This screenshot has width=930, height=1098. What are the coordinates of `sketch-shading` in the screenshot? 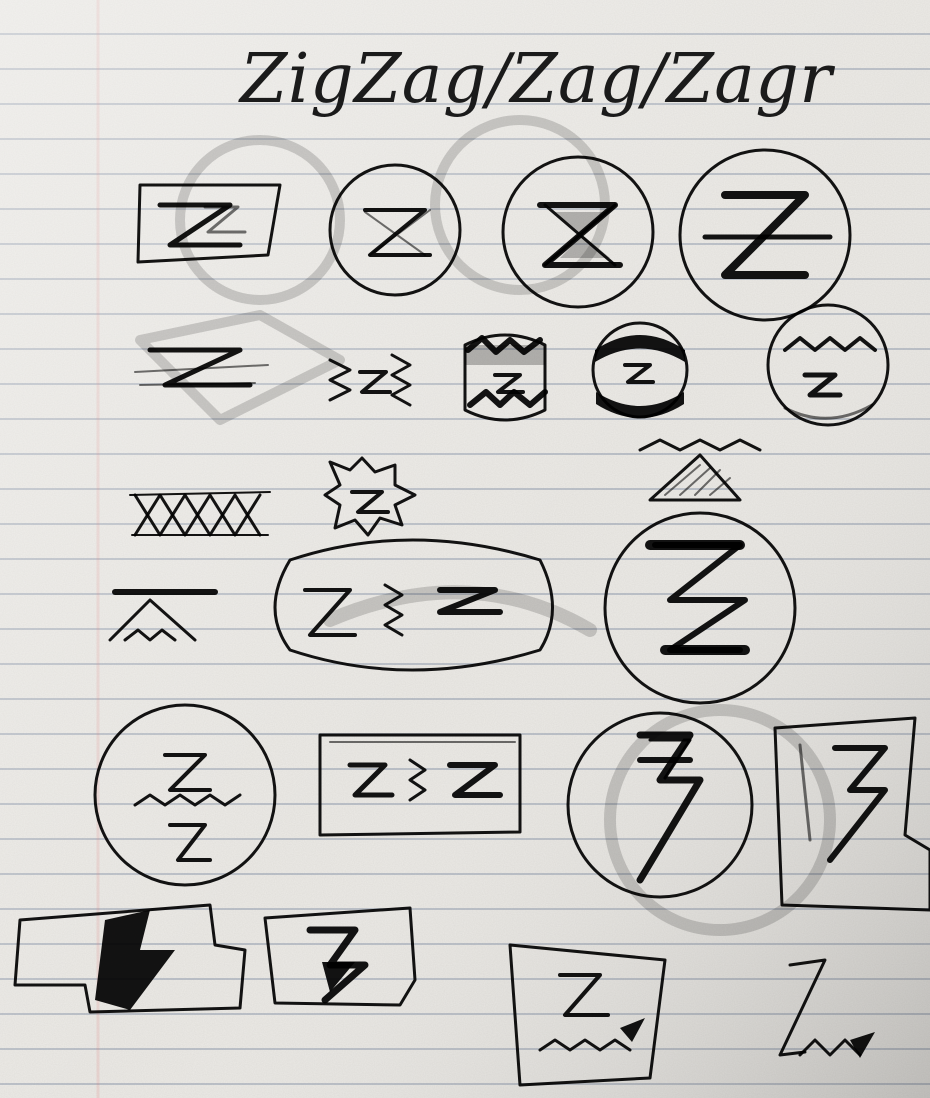 It's located at (505, 355).